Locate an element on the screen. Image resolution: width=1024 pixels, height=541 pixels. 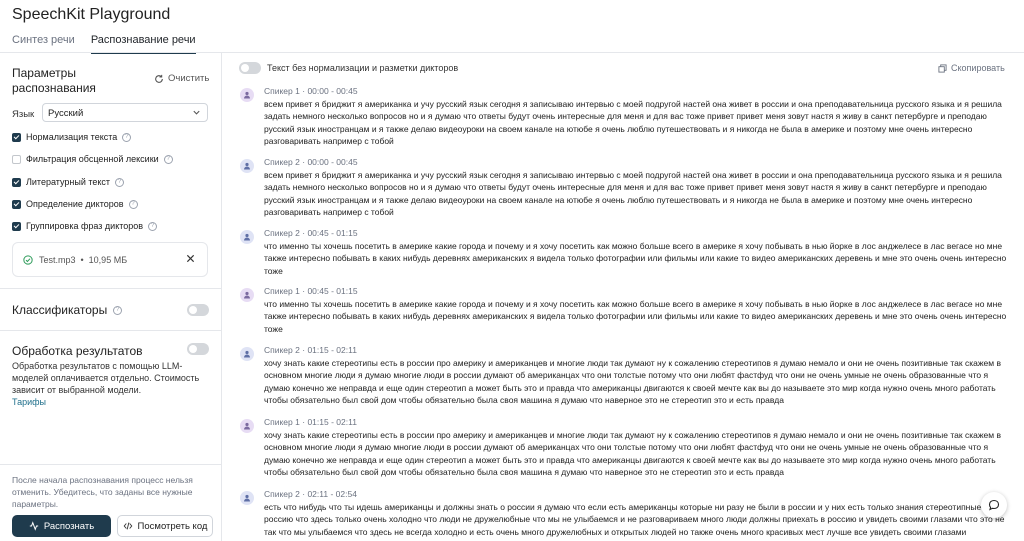
llm-label: Обработка результатов is located at coordinates (77, 351).